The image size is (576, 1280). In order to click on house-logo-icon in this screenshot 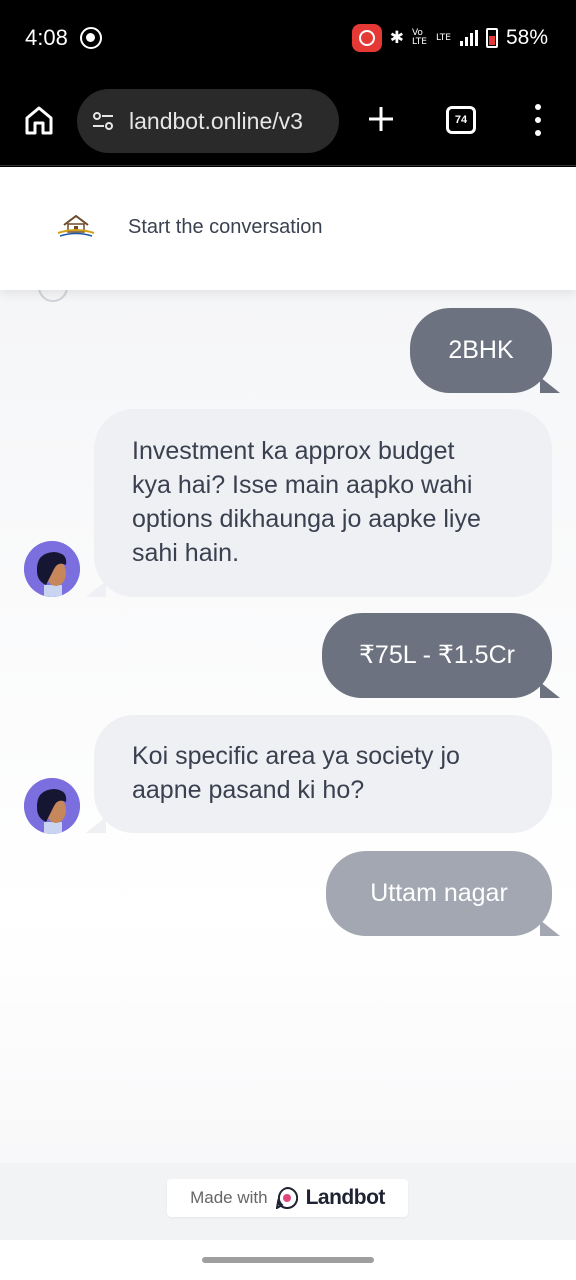, I will do `click(76, 225)`.